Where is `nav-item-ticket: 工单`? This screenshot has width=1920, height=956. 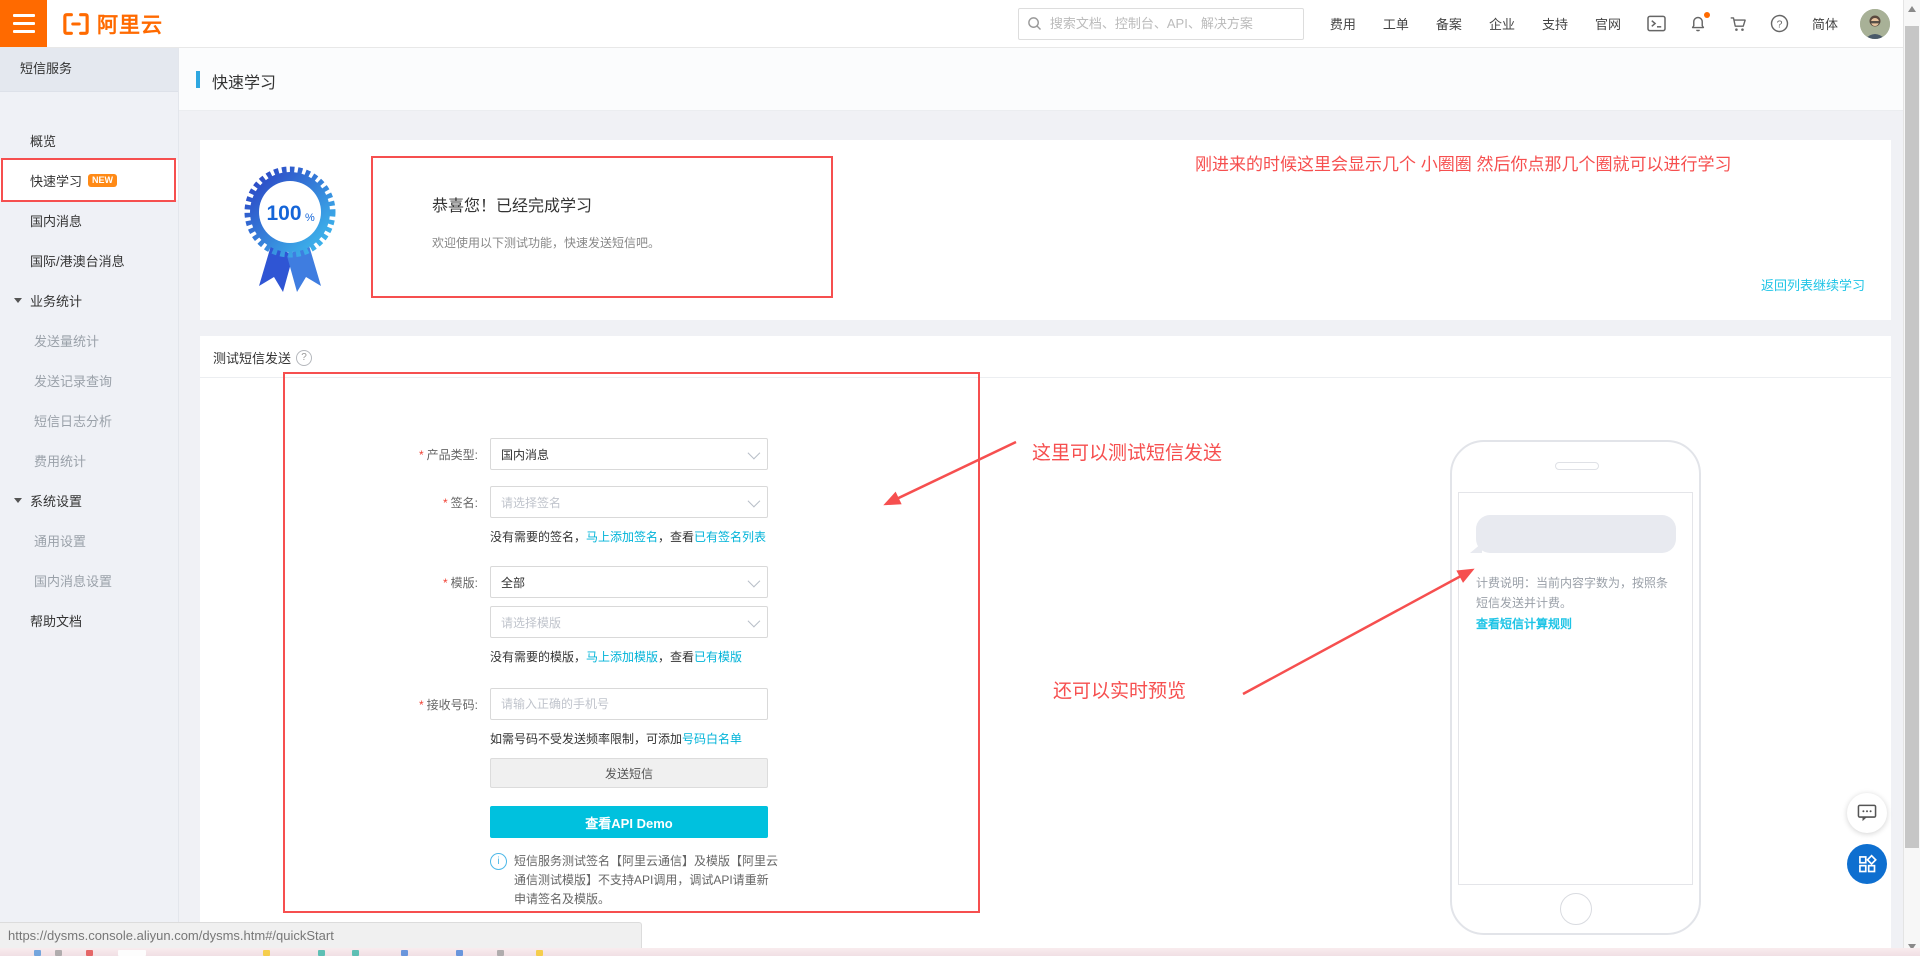
nav-item-ticket: 工单 is located at coordinates (1396, 23).